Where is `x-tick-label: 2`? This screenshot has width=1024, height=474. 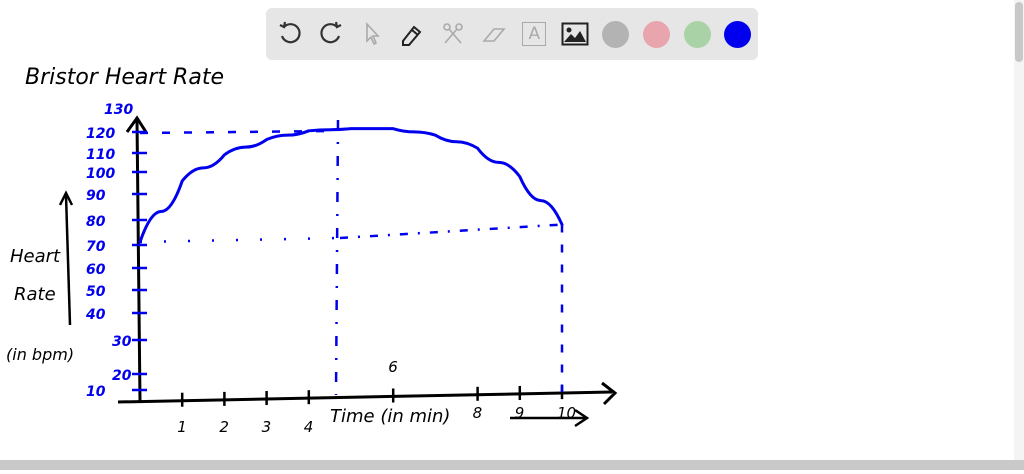
x-tick-label: 2 is located at coordinates (224, 427).